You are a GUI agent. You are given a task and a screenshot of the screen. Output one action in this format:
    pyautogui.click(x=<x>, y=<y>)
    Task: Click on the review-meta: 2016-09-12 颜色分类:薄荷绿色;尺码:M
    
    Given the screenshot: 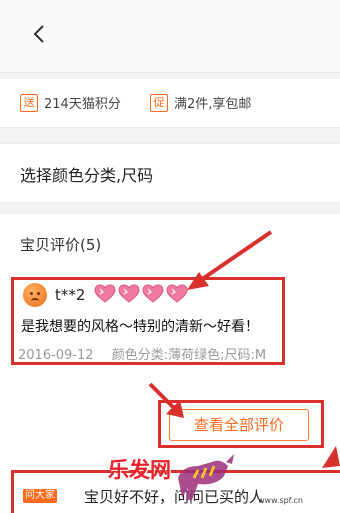 What is the action you would take?
    pyautogui.click(x=142, y=353)
    